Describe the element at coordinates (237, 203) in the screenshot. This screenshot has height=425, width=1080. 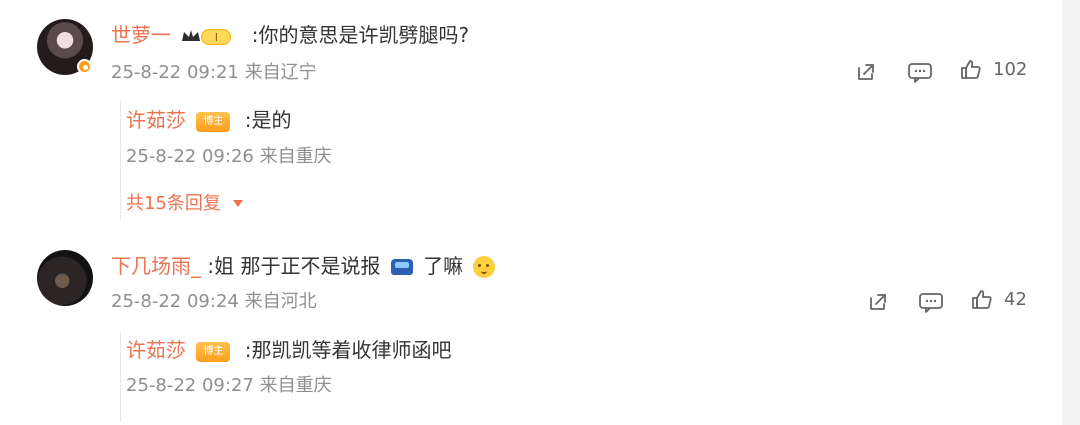
I see `chevron-down-icon` at that location.